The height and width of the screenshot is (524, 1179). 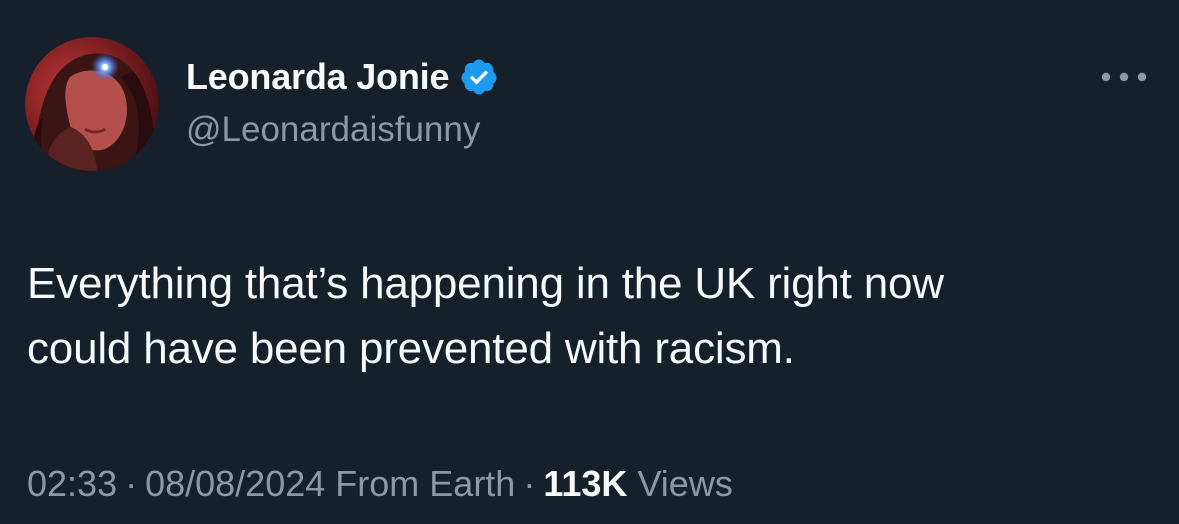 What do you see at coordinates (684, 483) in the screenshot?
I see `views-label: Views` at bounding box center [684, 483].